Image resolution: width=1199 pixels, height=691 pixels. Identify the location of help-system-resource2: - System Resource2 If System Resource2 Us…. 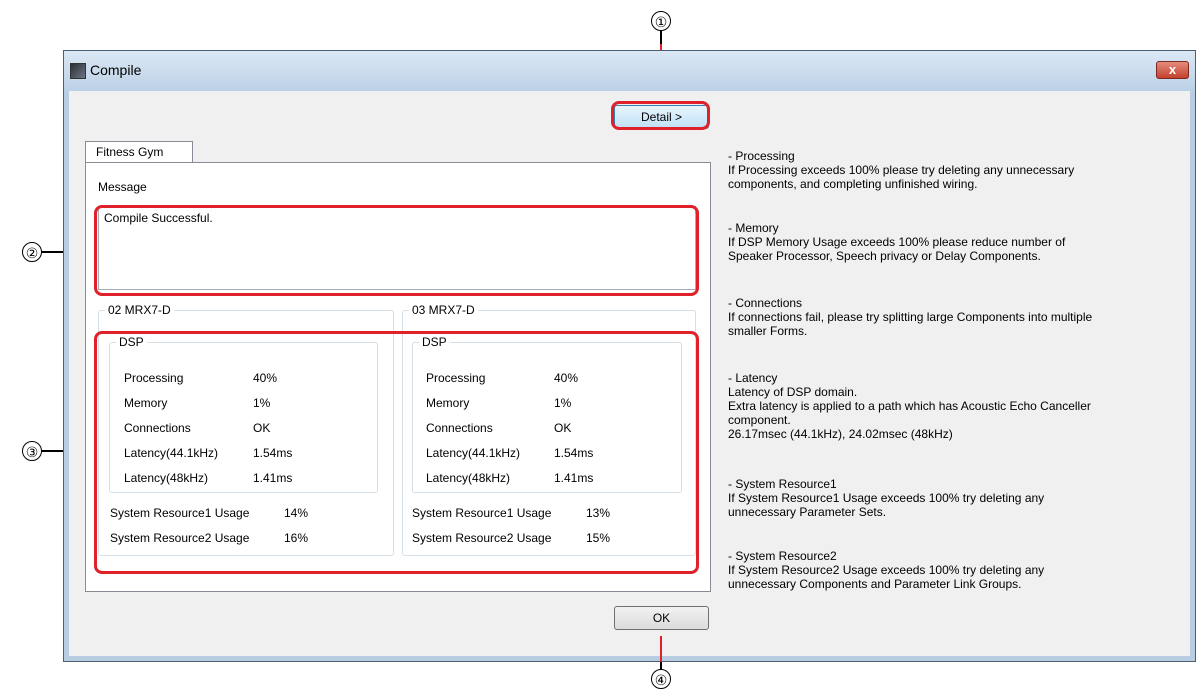
(886, 570).